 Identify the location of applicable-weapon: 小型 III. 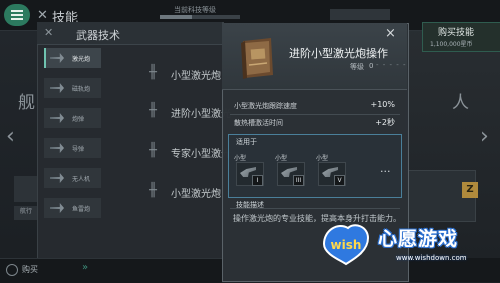
(290, 171).